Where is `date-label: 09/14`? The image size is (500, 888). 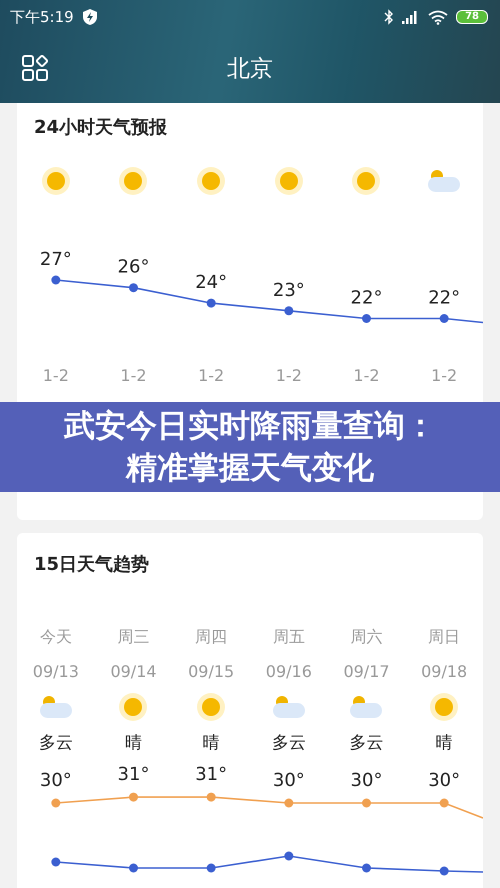
date-label: 09/14 is located at coordinates (133, 672).